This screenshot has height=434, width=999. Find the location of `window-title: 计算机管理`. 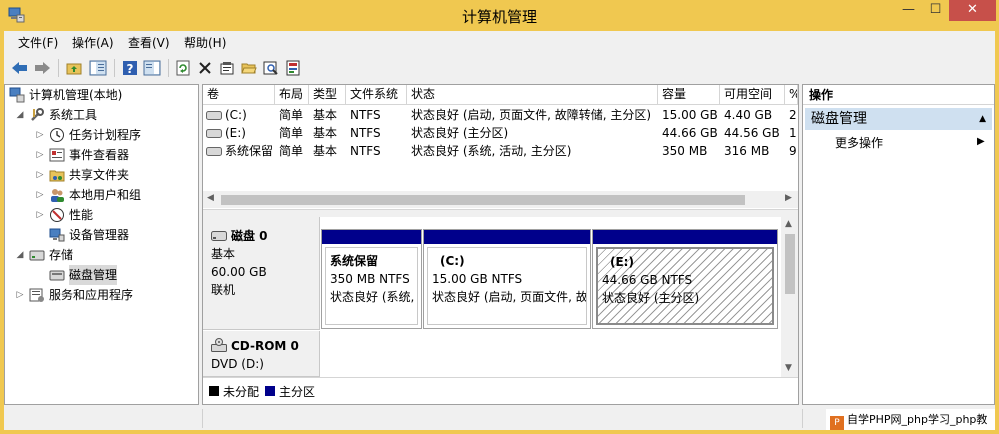

window-title: 计算机管理 is located at coordinates (499, 17).